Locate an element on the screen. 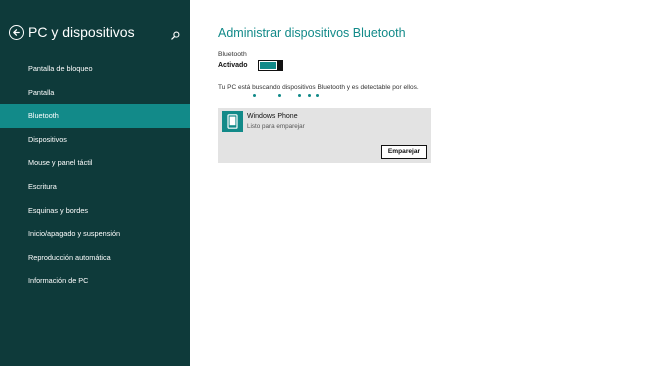  sidebar-item-escritura: Escritura is located at coordinates (95, 187).